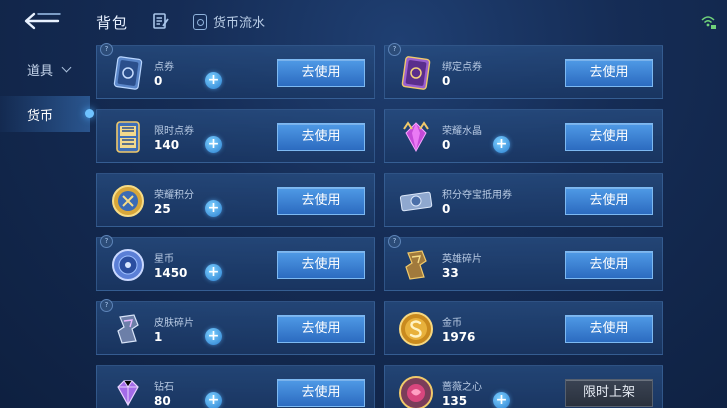 Image resolution: width=727 pixels, height=408 pixels. What do you see at coordinates (416, 329) in the screenshot?
I see `gold-coin-icon` at bounding box center [416, 329].